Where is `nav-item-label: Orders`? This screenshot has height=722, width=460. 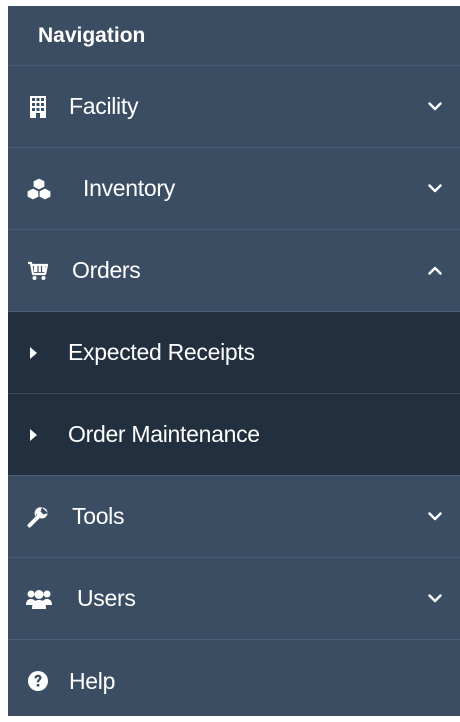
nav-item-label: Orders is located at coordinates (106, 270).